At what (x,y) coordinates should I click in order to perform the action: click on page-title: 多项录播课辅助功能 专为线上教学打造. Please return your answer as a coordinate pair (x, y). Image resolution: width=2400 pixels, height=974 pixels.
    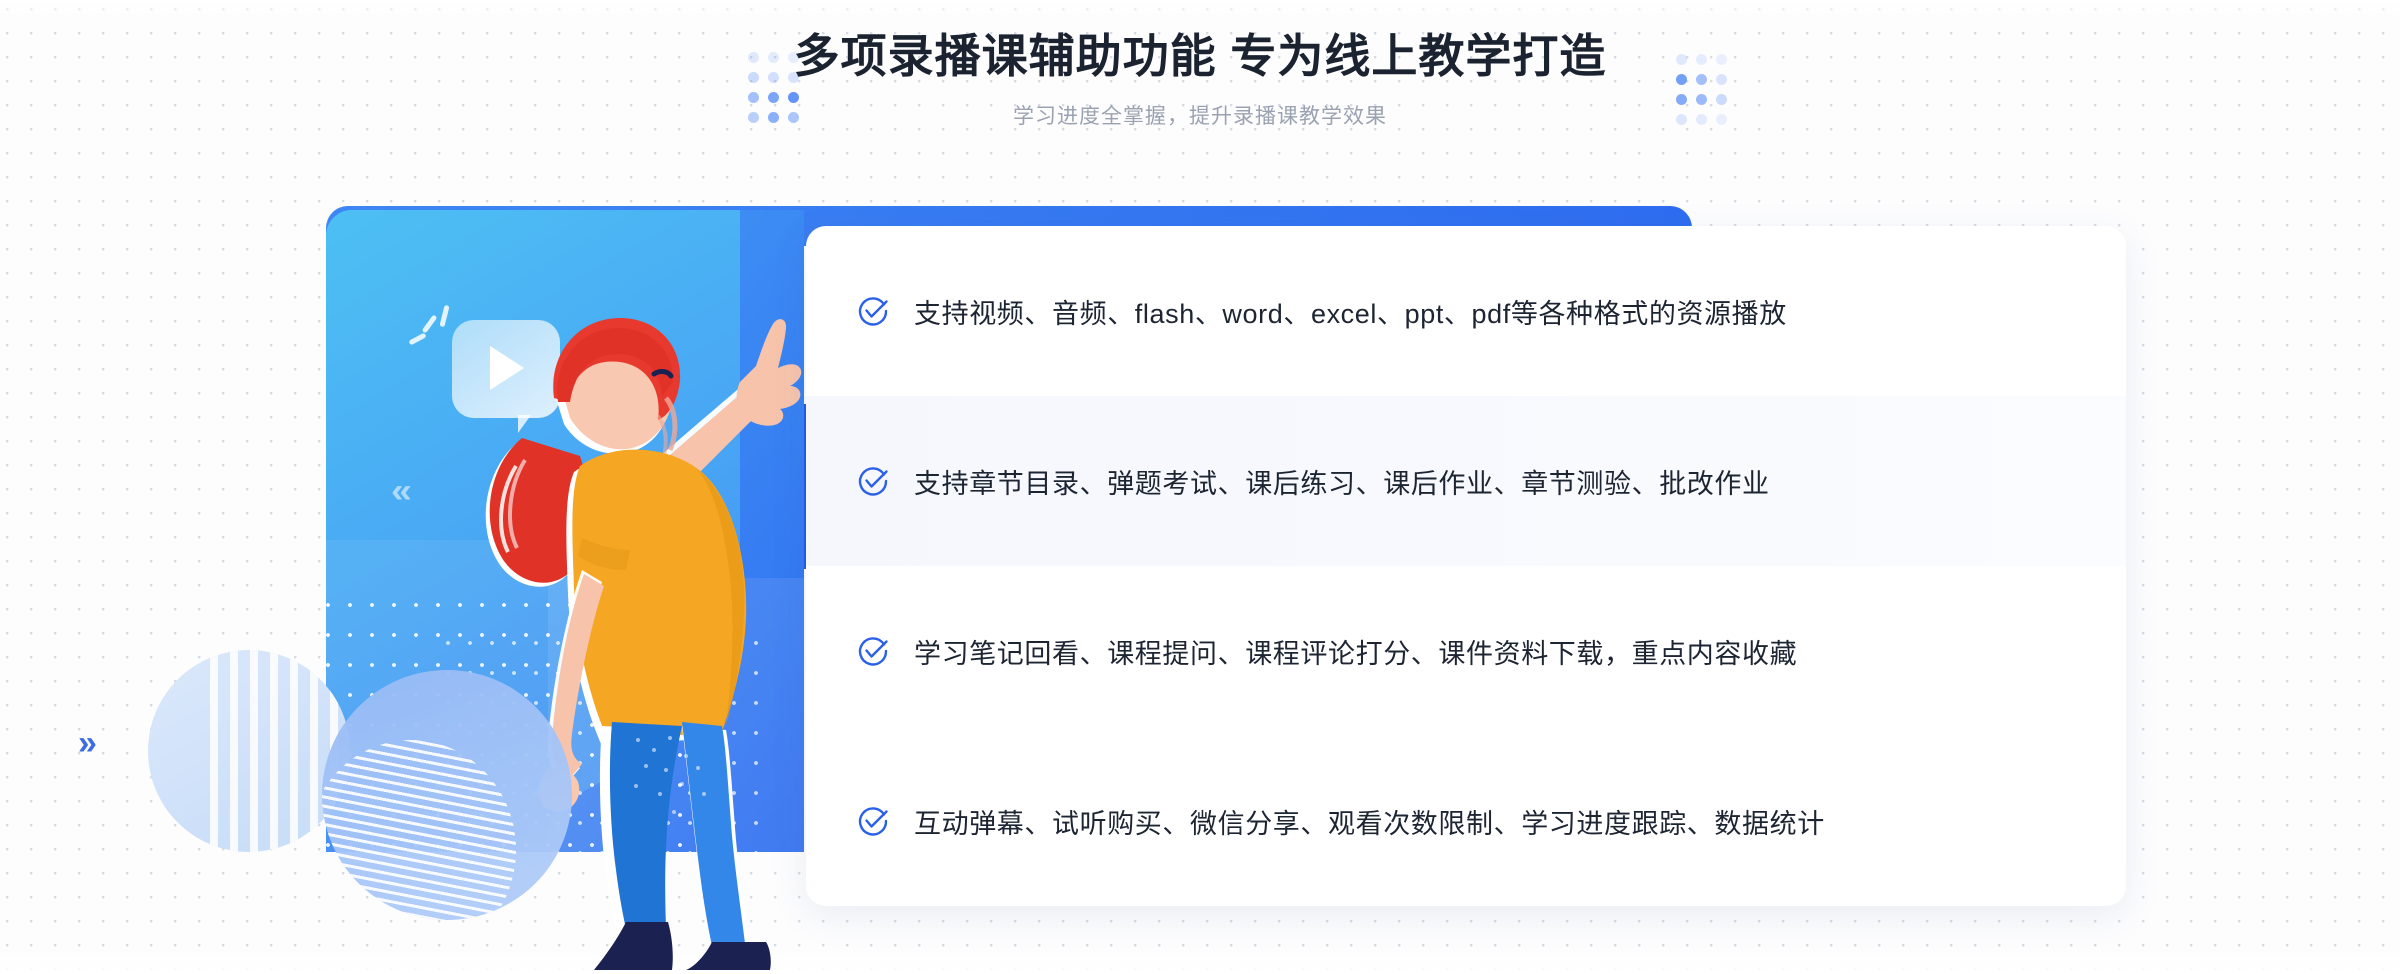
    Looking at the image, I should click on (1200, 56).